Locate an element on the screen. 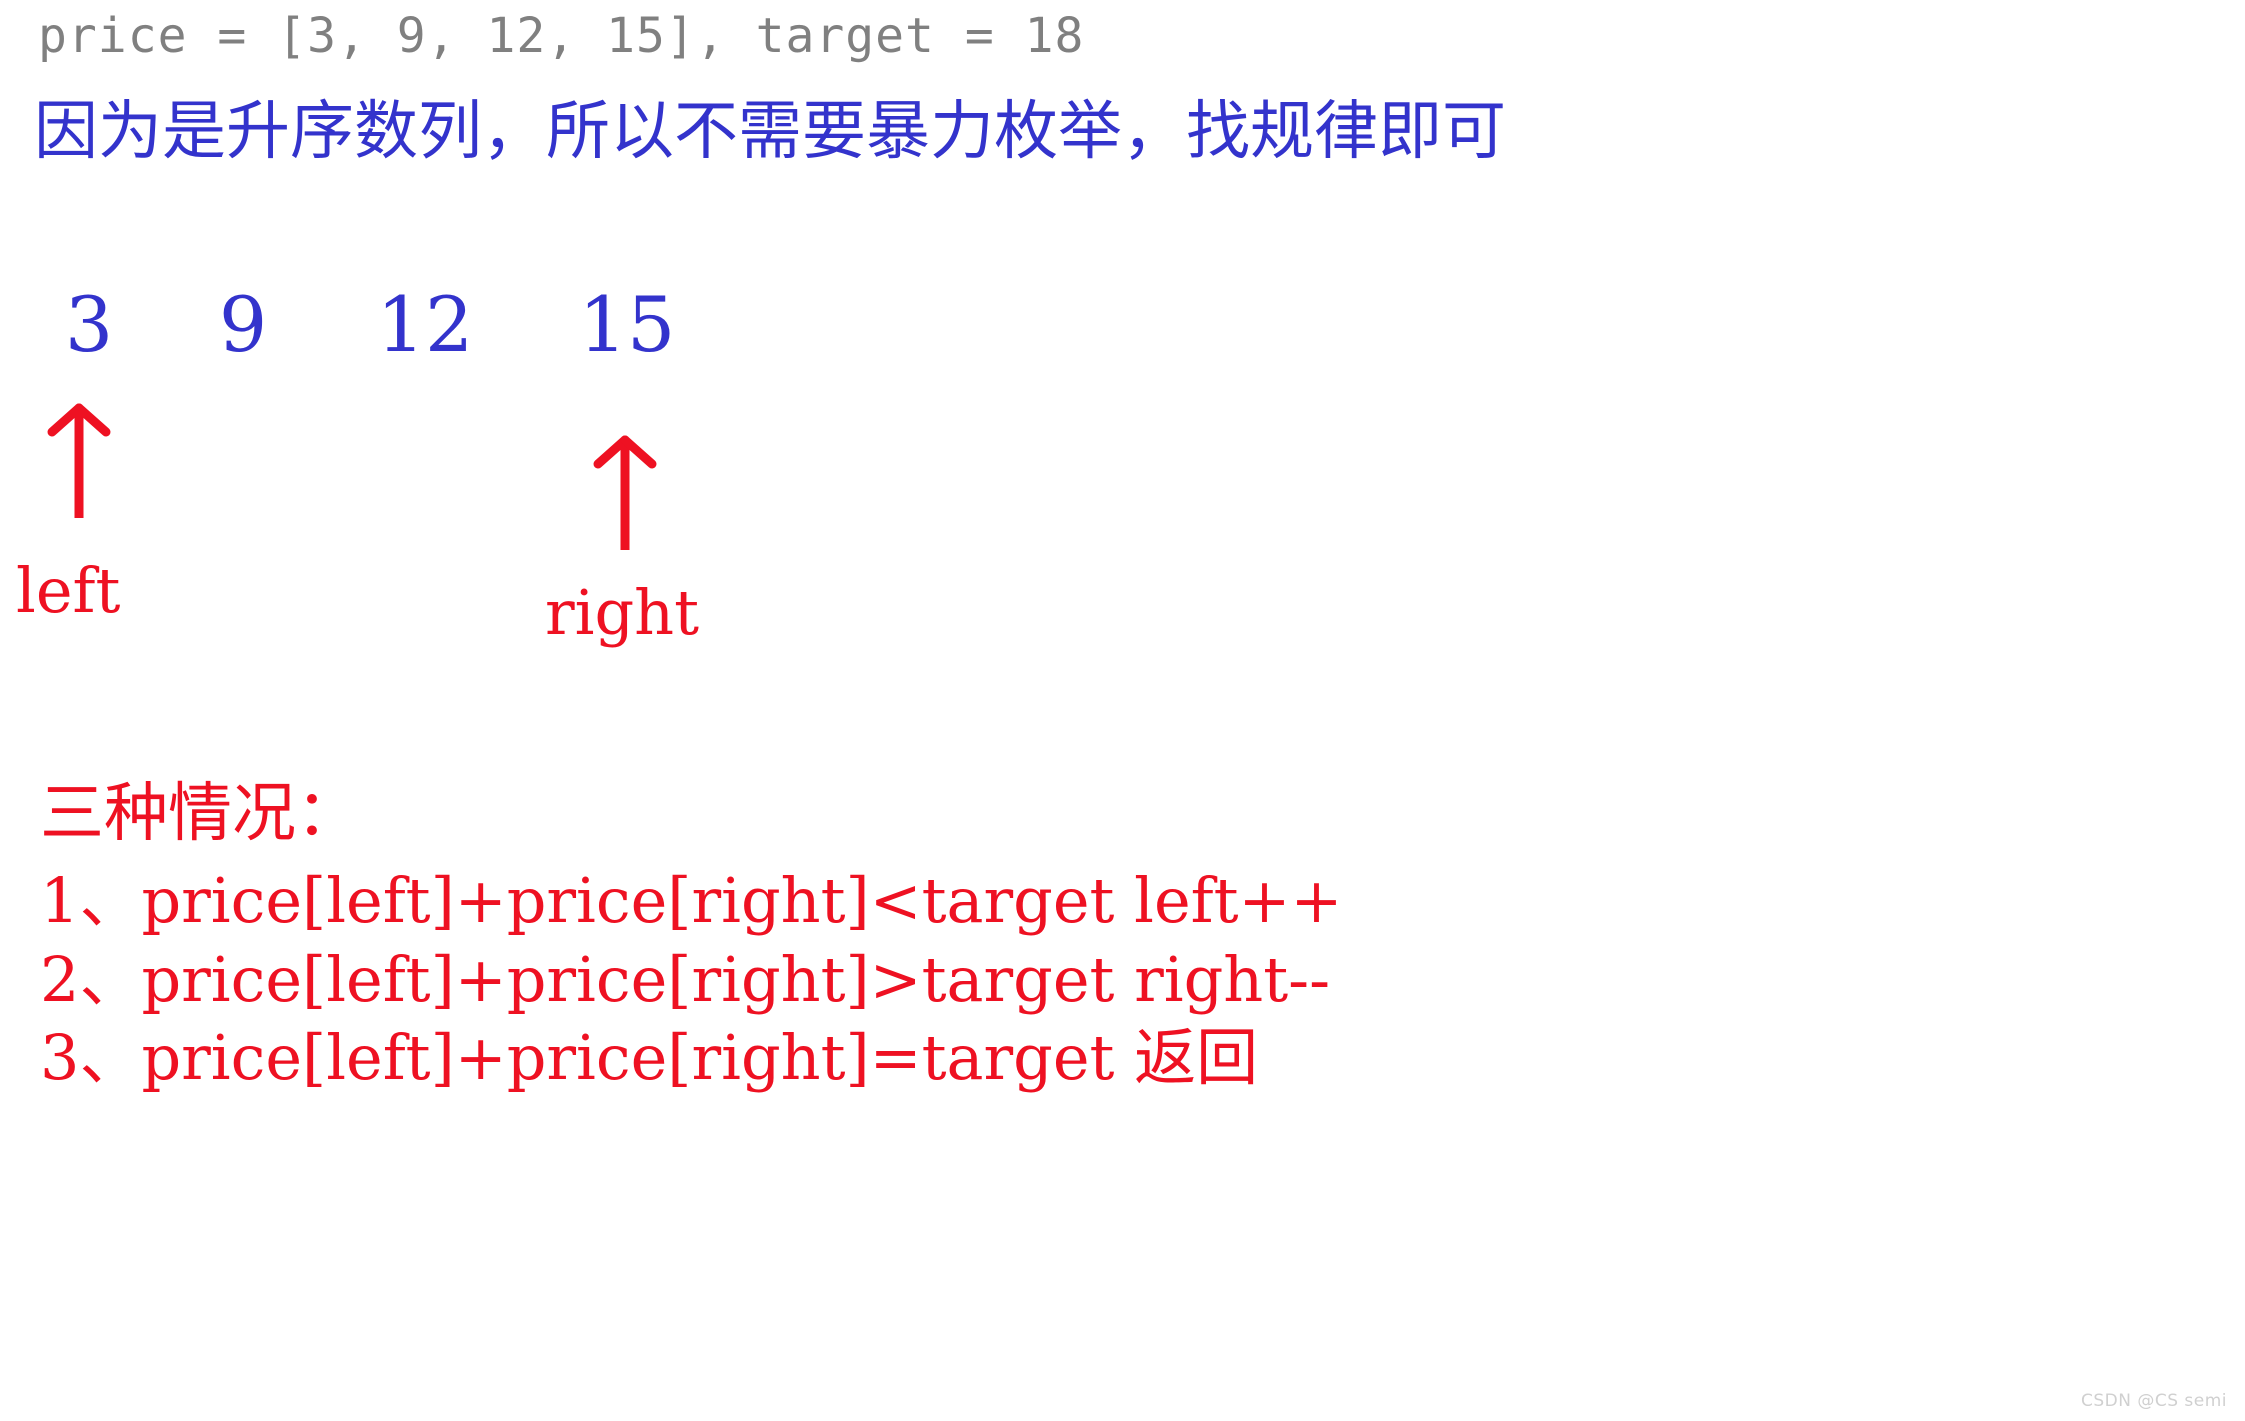 Image resolution: width=2245 pixels, height=1421 pixels. left-pointer-label: left is located at coordinates (68, 590).